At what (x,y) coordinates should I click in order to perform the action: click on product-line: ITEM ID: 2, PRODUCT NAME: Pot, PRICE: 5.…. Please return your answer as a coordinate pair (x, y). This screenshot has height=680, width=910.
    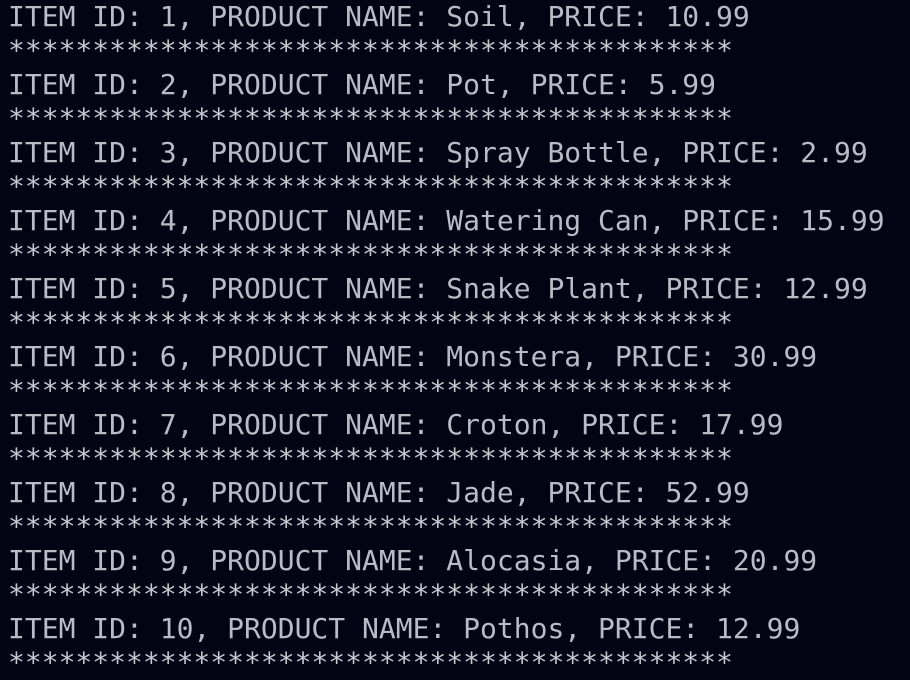
    Looking at the image, I should click on (362, 84).